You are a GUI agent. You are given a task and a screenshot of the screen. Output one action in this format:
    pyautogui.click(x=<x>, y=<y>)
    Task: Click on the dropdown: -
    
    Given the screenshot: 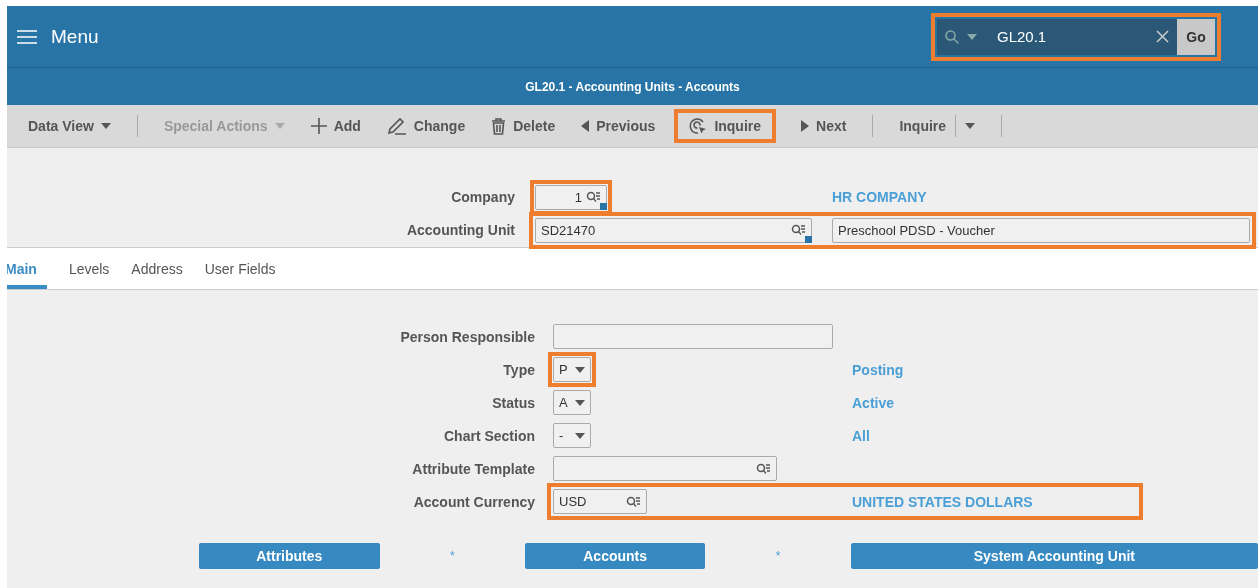 What is the action you would take?
    pyautogui.click(x=572, y=435)
    